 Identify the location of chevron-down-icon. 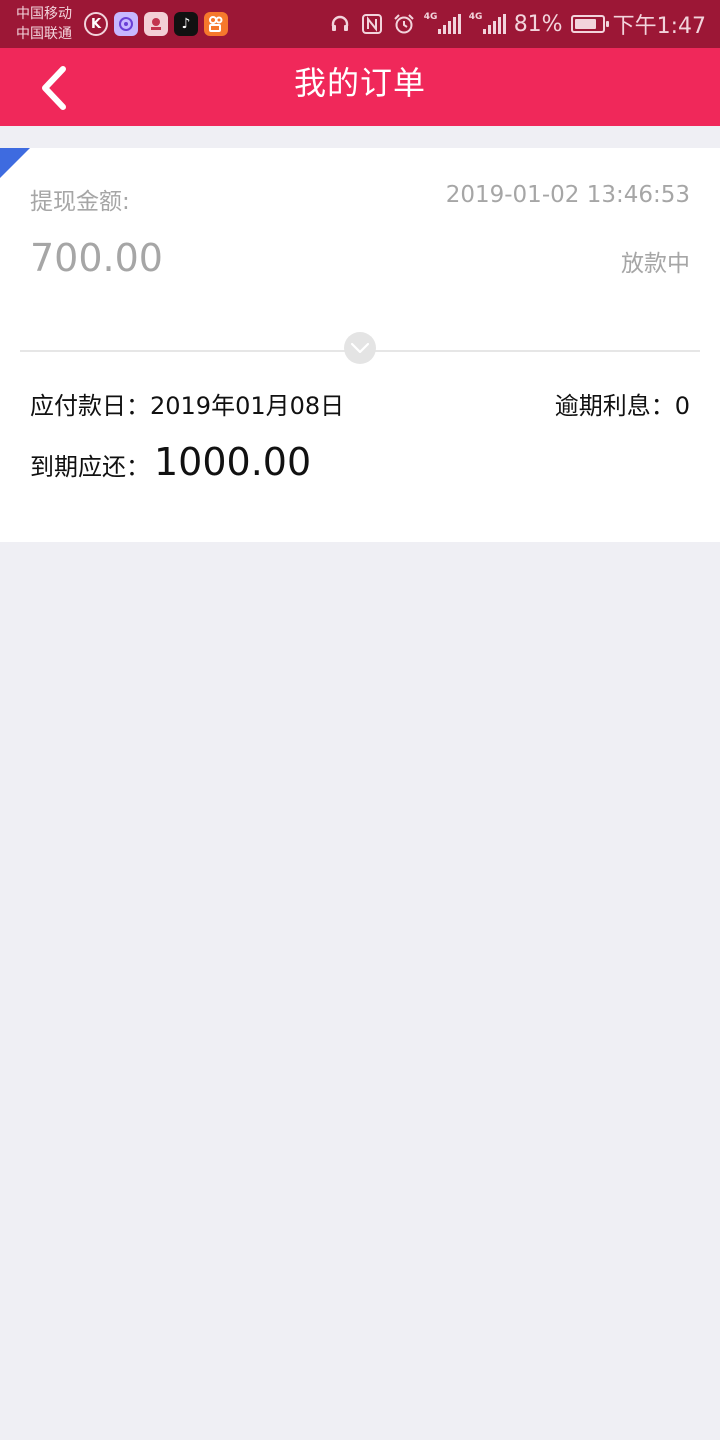
(360, 348).